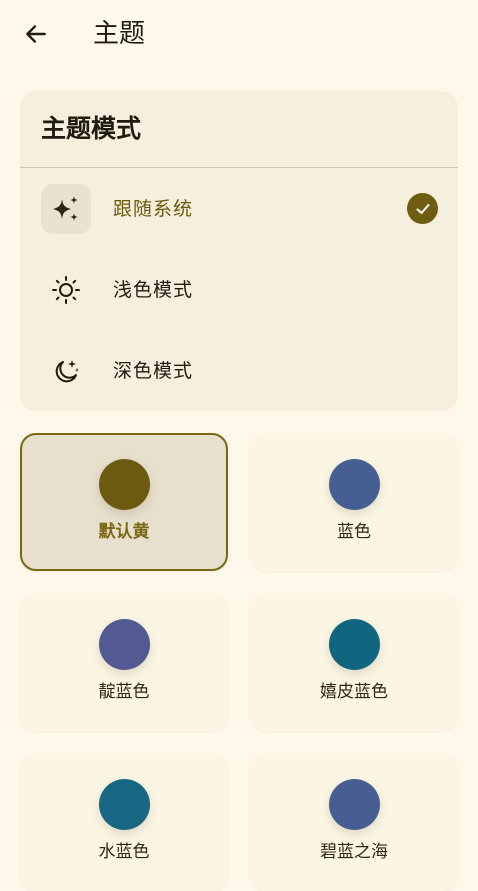 Image resolution: width=478 pixels, height=891 pixels. I want to click on page-title: 主题, so click(119, 34).